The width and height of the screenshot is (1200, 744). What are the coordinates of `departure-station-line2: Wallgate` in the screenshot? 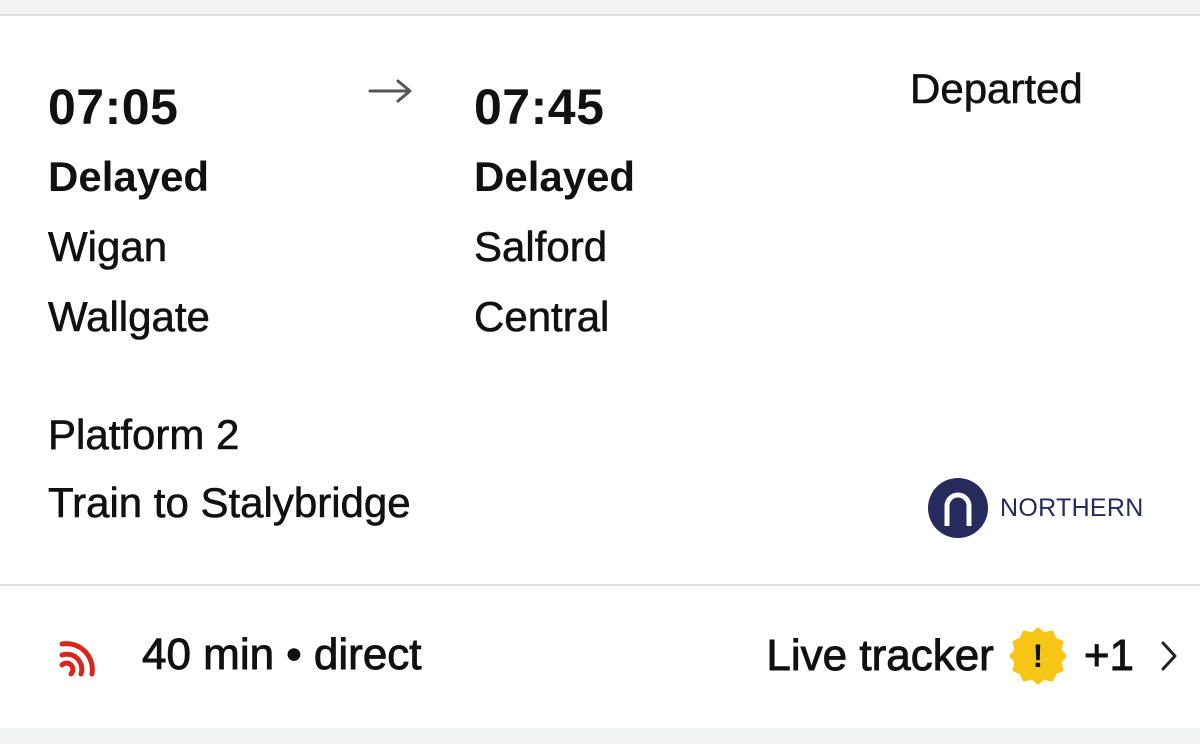 It's located at (129, 316).